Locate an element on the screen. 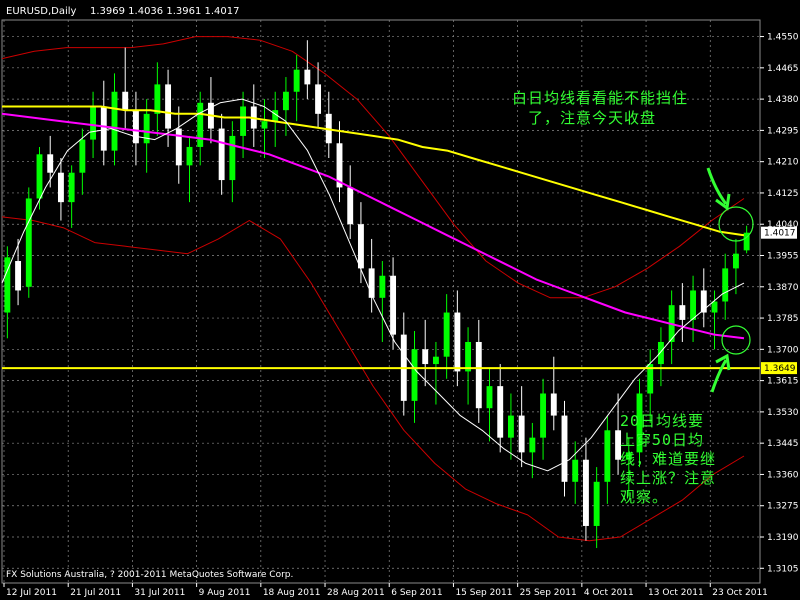 The height and width of the screenshot is (600, 800). y-tick-label: 1.3700 is located at coordinates (783, 350).